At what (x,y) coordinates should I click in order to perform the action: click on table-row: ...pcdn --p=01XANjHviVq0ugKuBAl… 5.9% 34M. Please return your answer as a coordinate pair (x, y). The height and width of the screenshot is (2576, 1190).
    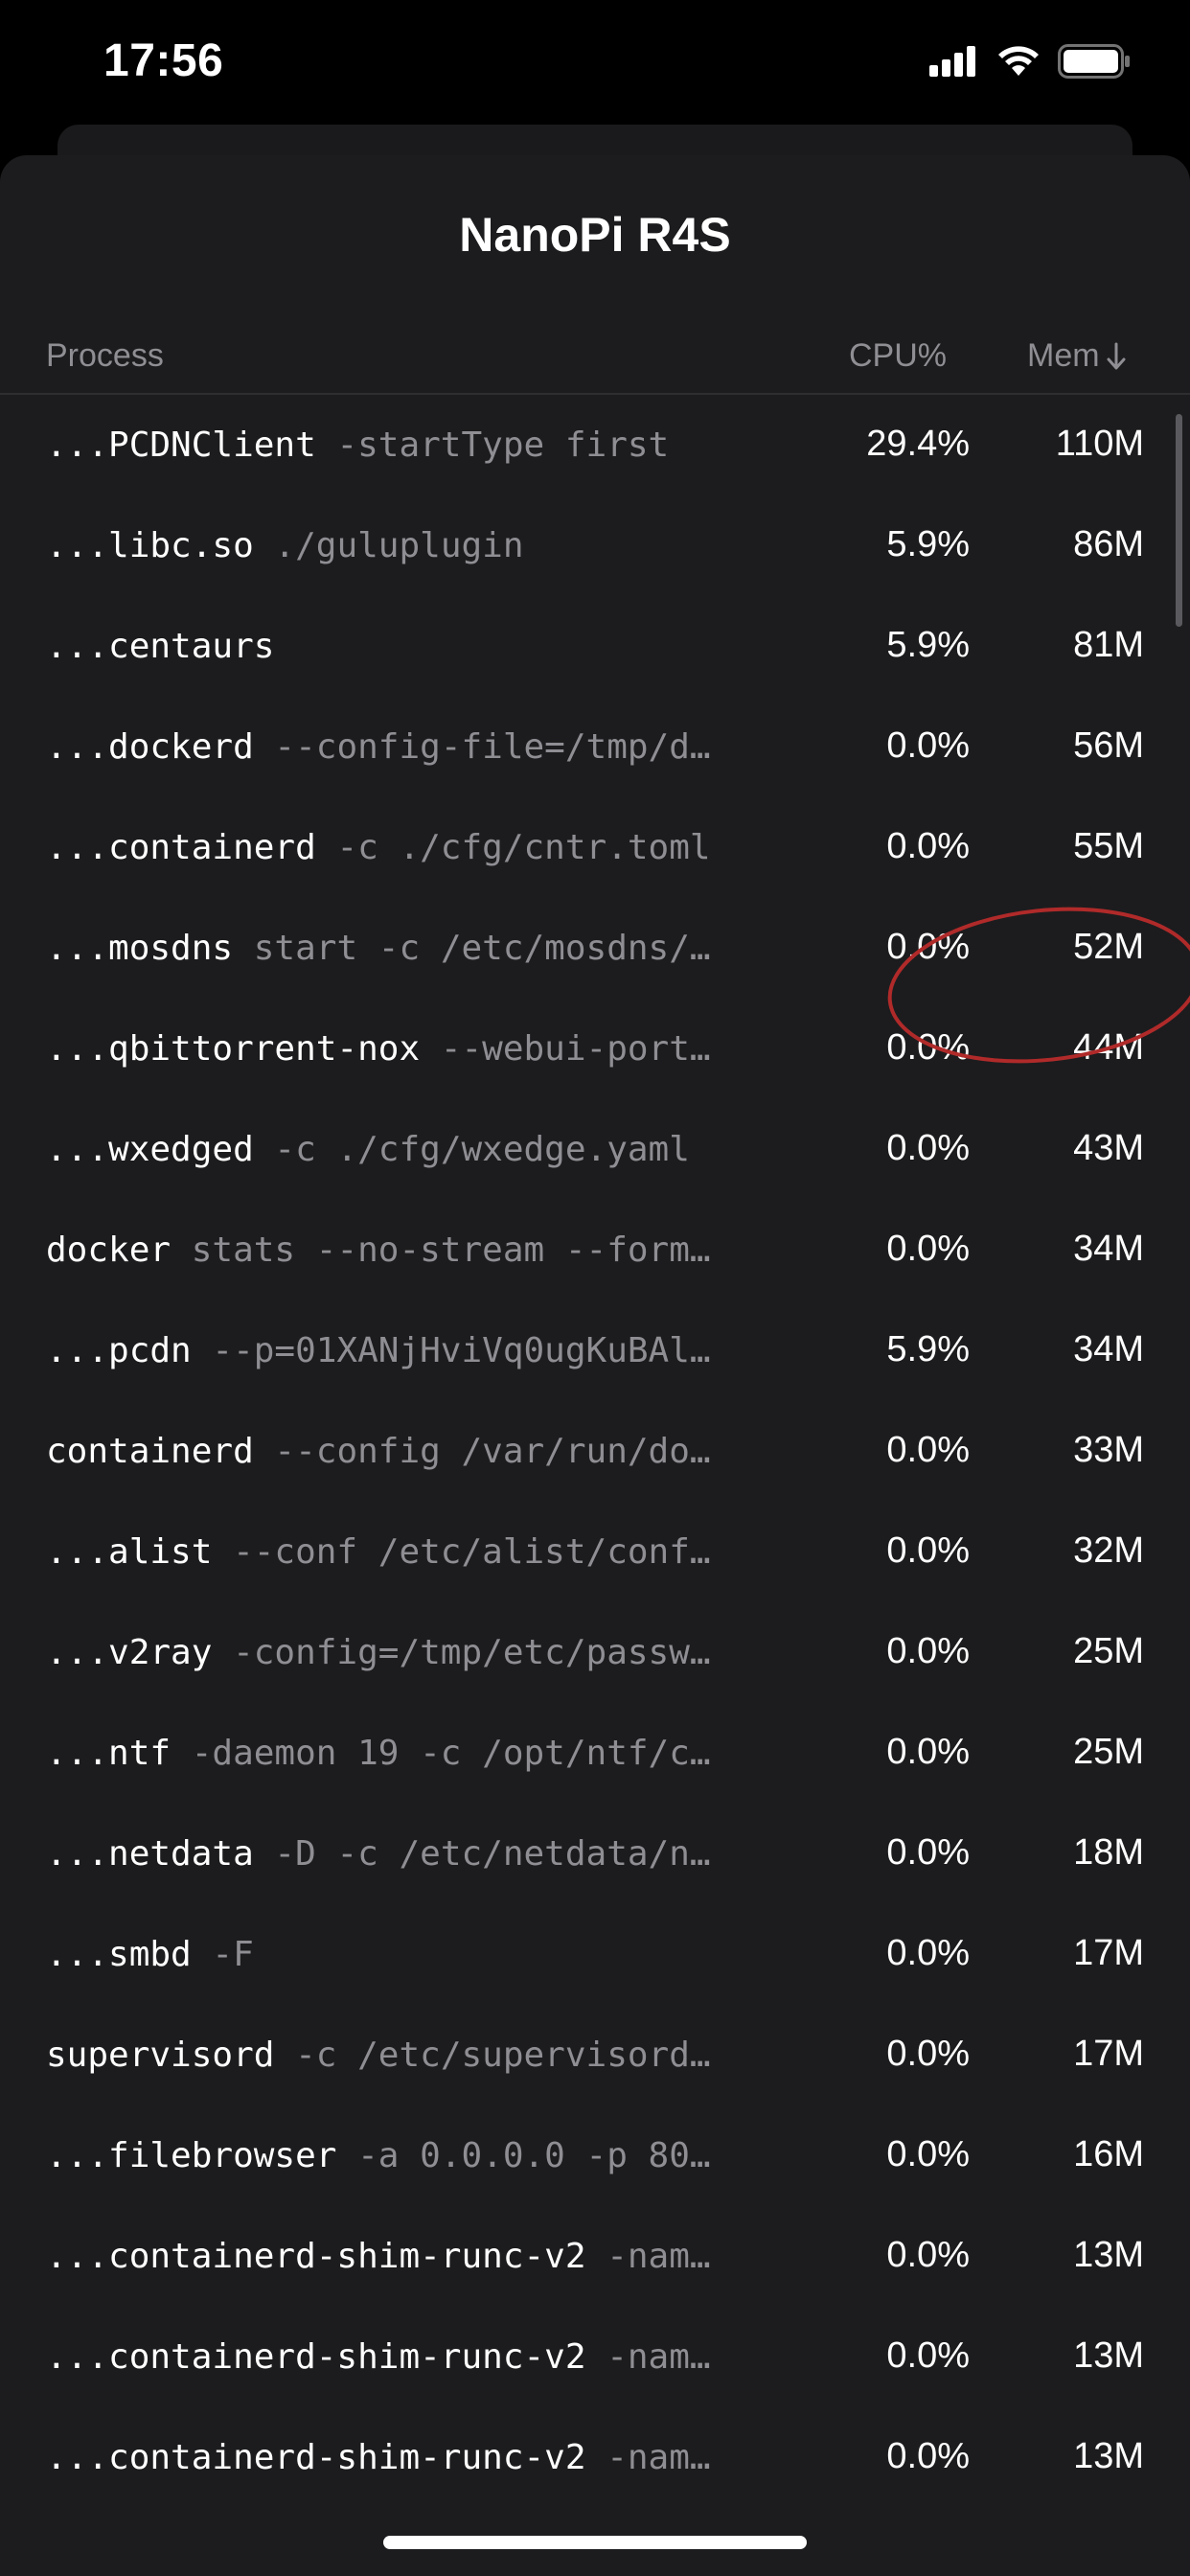
    Looking at the image, I should click on (595, 1352).